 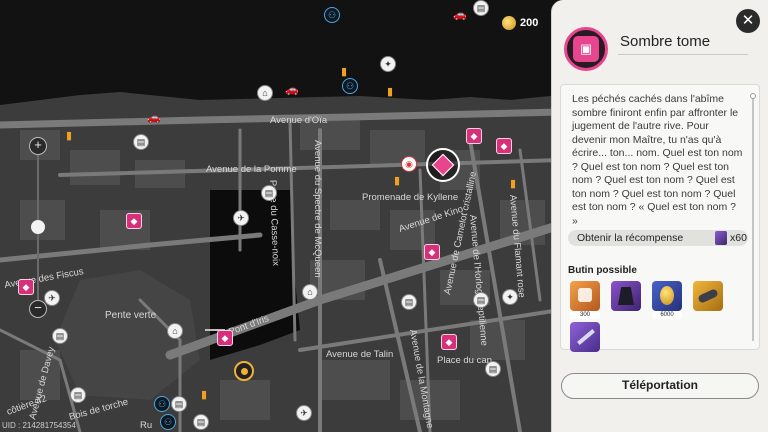 I want to click on blade-item-icon, so click(x=586, y=337).